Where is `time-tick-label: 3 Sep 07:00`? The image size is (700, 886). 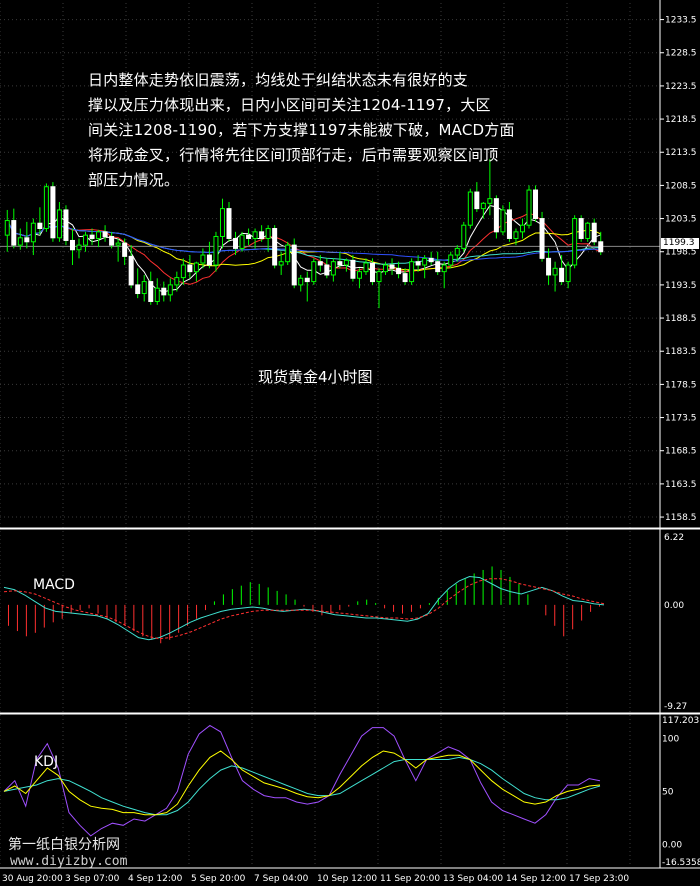
time-tick-label: 3 Sep 07:00 is located at coordinates (92, 879).